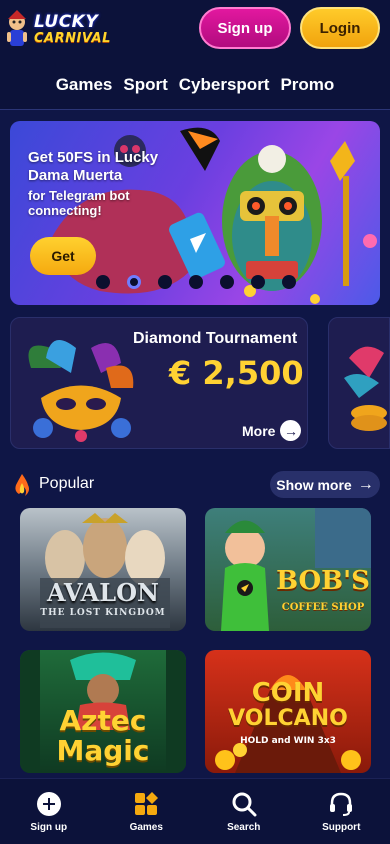 Image resolution: width=390 pixels, height=844 pixels. I want to click on tournament-card-next, so click(359, 383).